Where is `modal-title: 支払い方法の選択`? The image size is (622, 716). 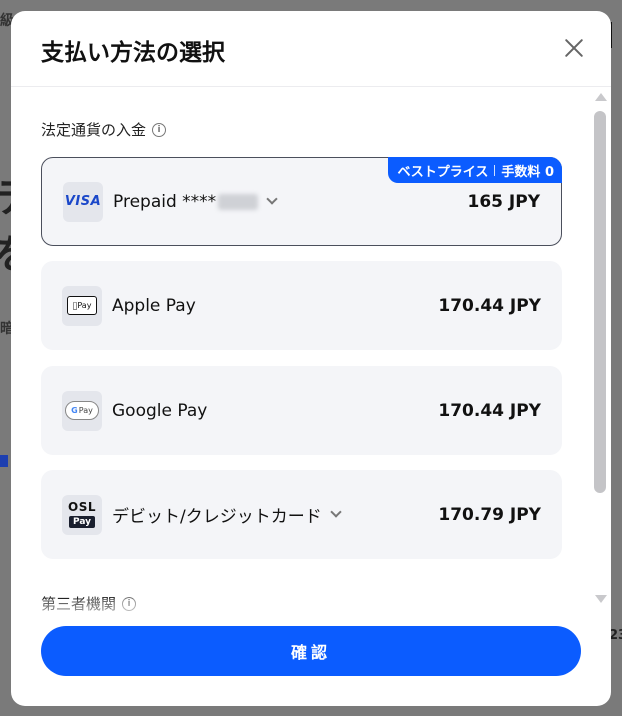
modal-title: 支払い方法の選択 is located at coordinates (133, 53).